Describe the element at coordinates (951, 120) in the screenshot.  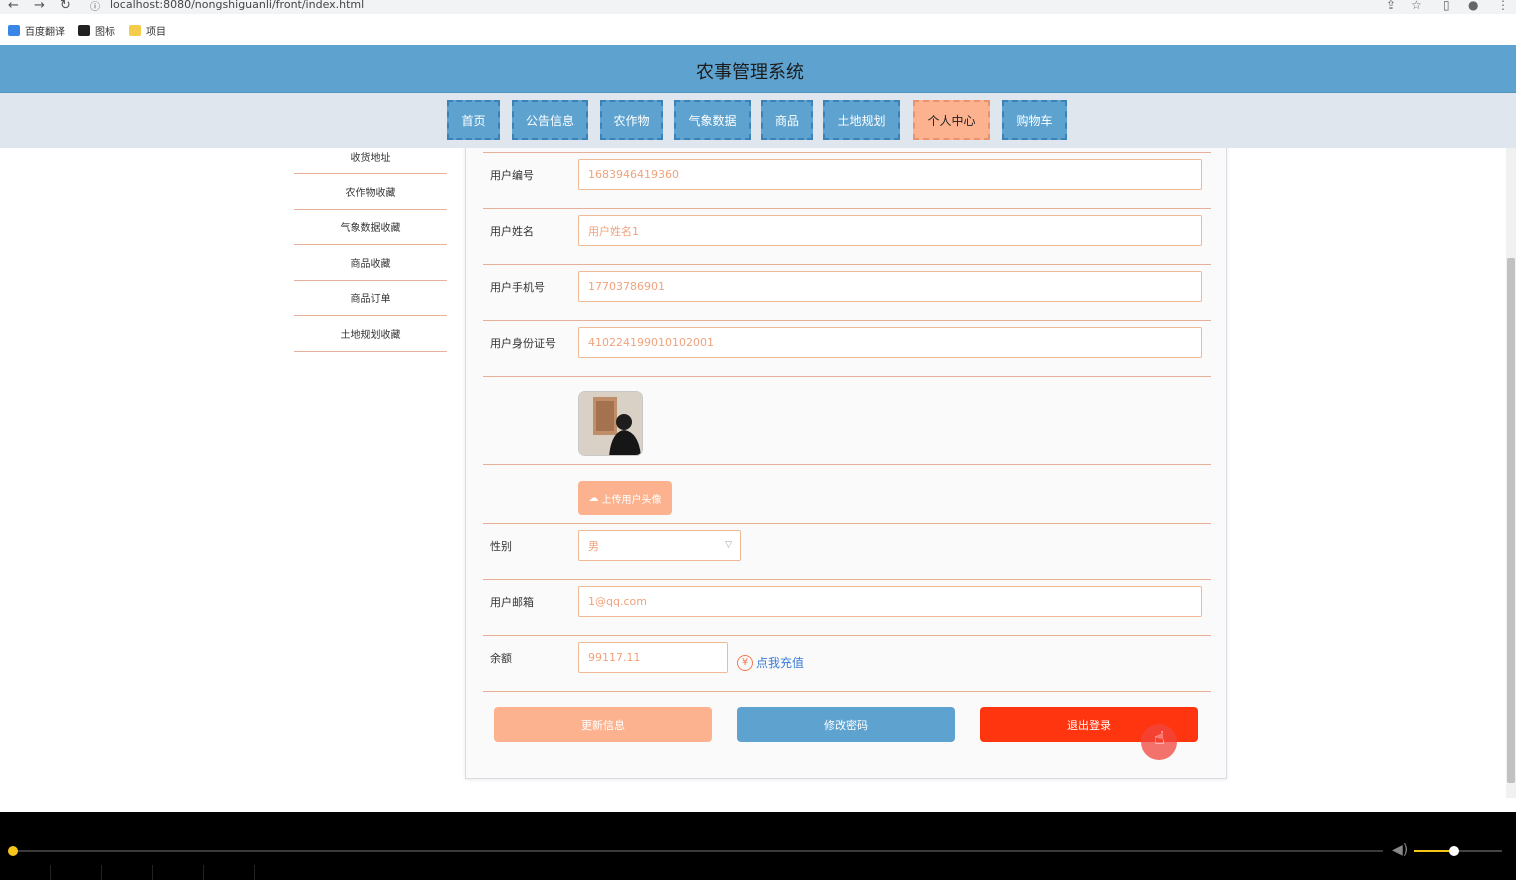
I see `nav-personal-center: 个人中心` at that location.